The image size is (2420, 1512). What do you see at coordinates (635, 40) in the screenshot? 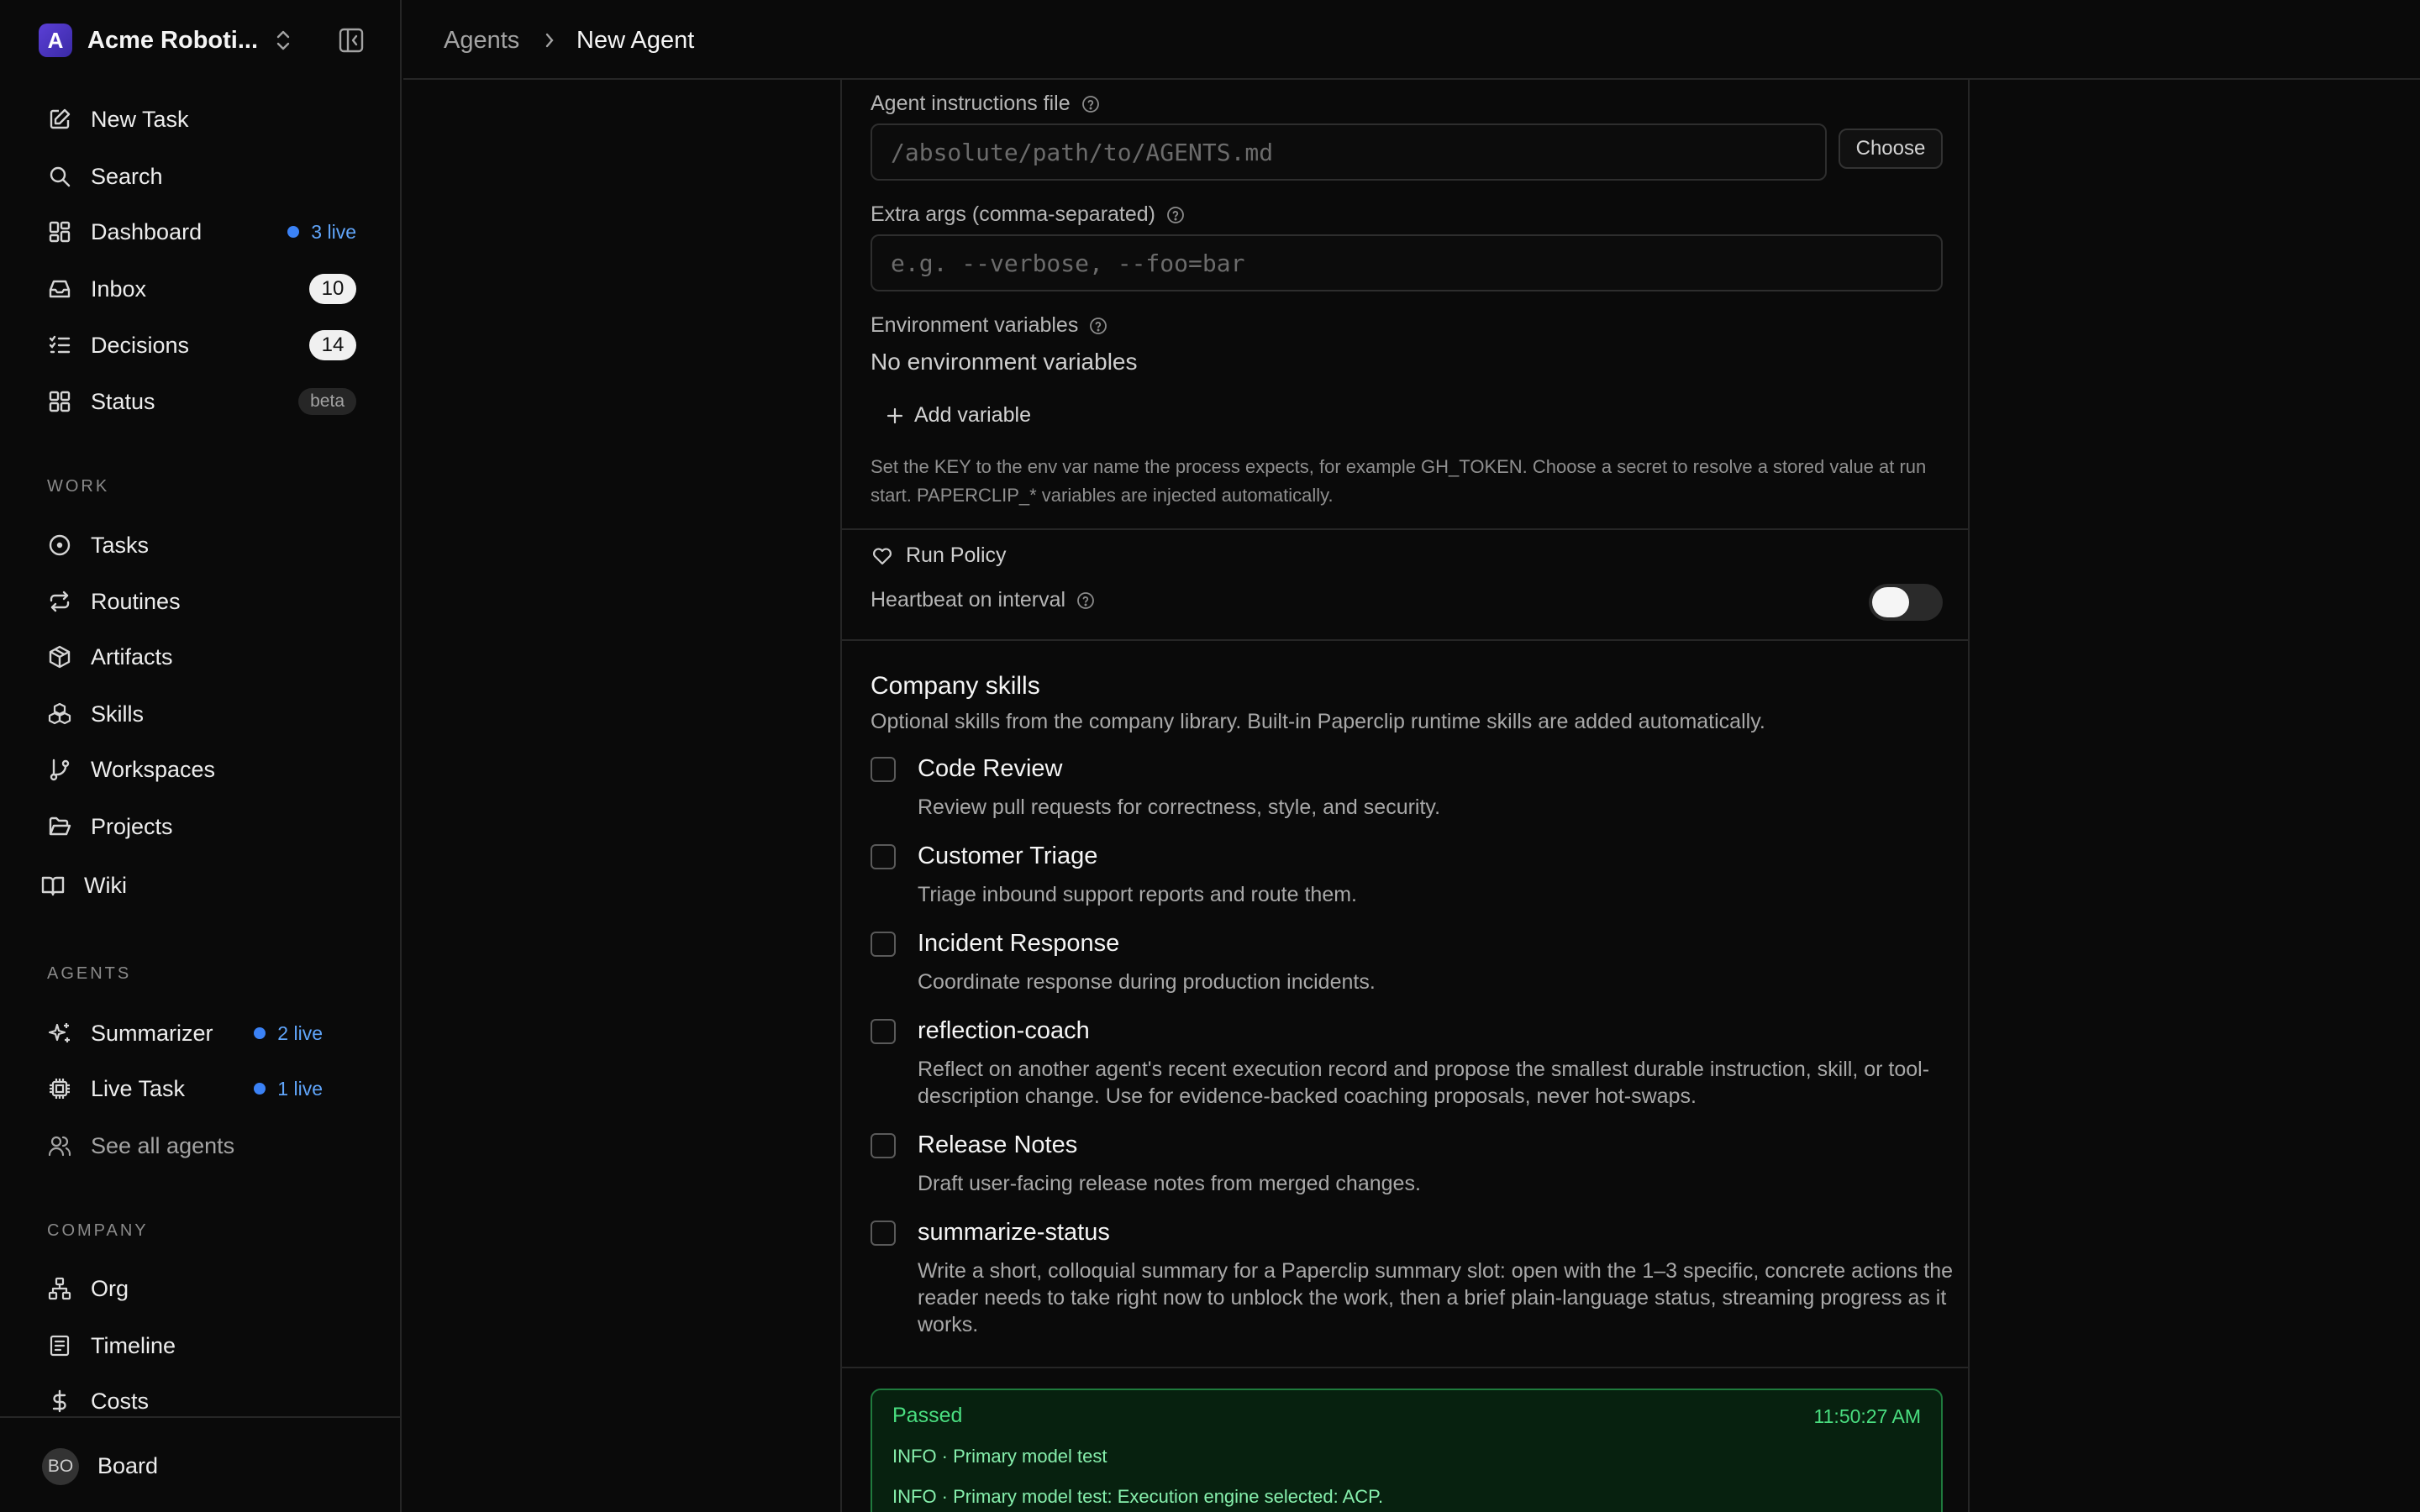
I see `page-title: New Agent` at bounding box center [635, 40].